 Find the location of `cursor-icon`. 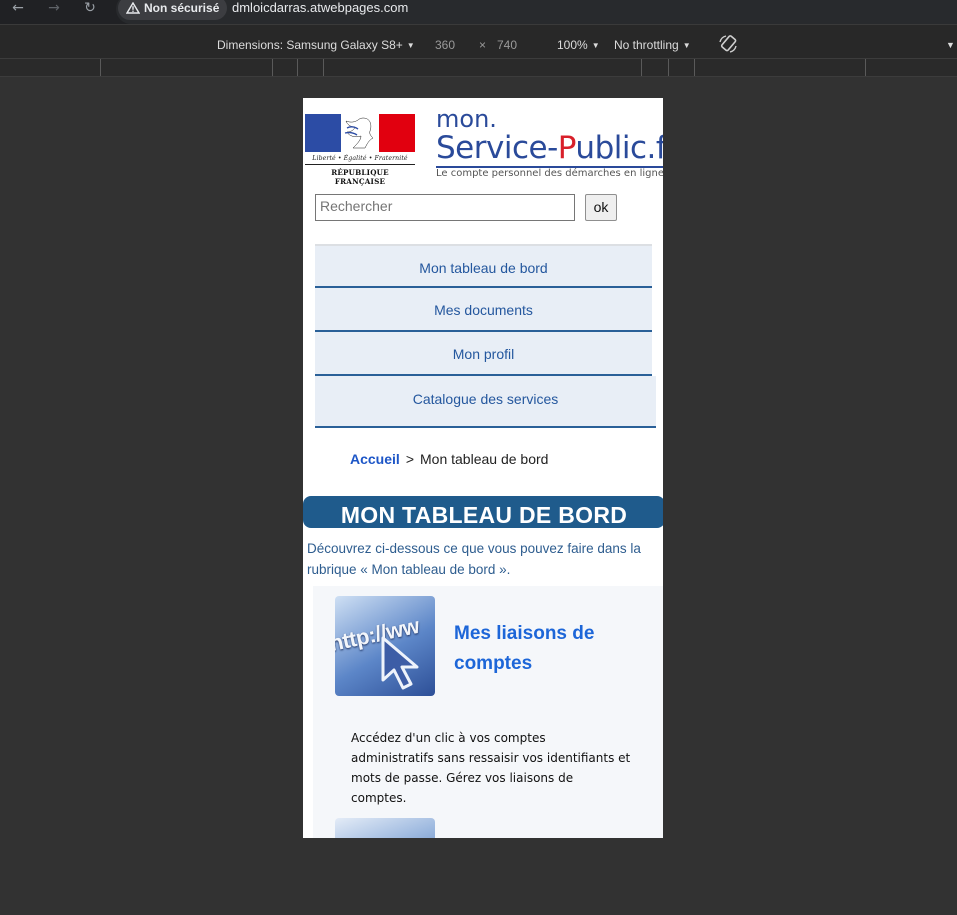

cursor-icon is located at coordinates (400, 663).